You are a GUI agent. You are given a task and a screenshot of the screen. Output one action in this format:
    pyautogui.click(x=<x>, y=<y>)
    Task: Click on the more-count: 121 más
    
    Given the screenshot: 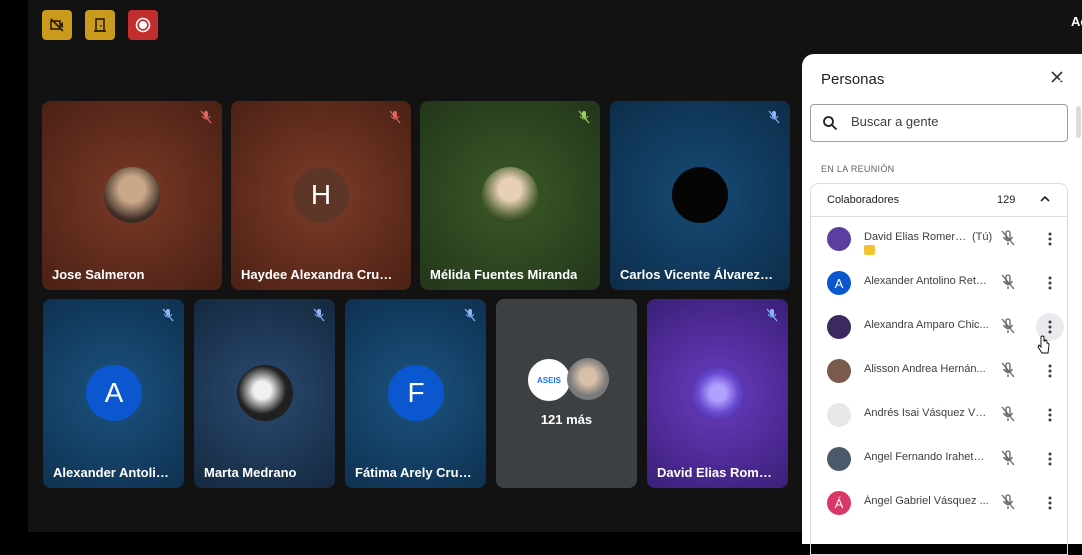 What is the action you would take?
    pyautogui.click(x=566, y=419)
    